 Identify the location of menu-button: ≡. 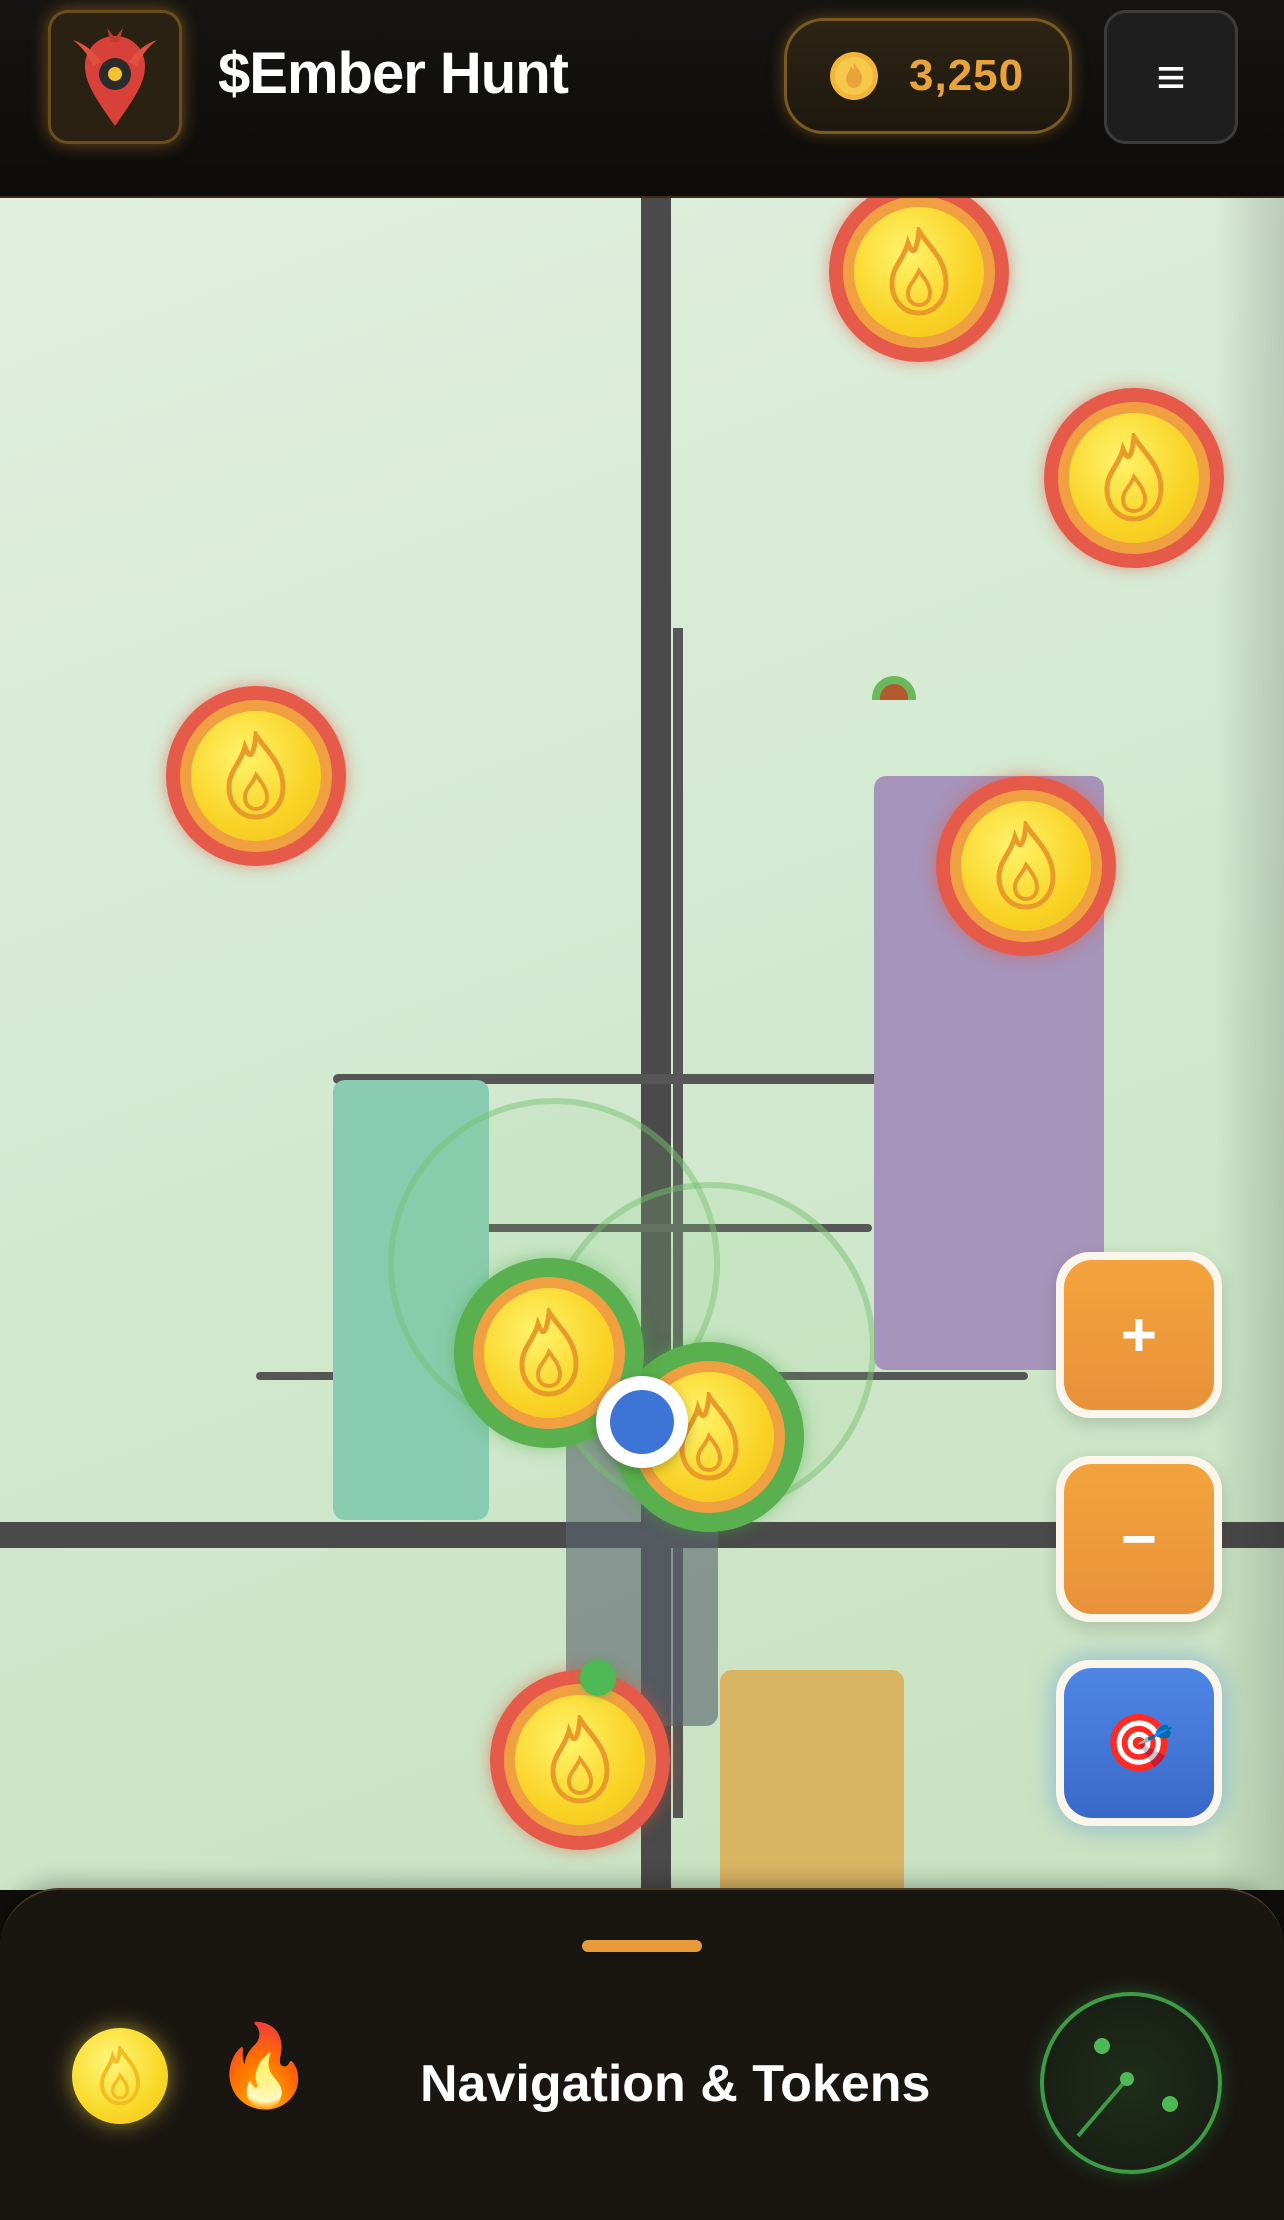
(1171, 77).